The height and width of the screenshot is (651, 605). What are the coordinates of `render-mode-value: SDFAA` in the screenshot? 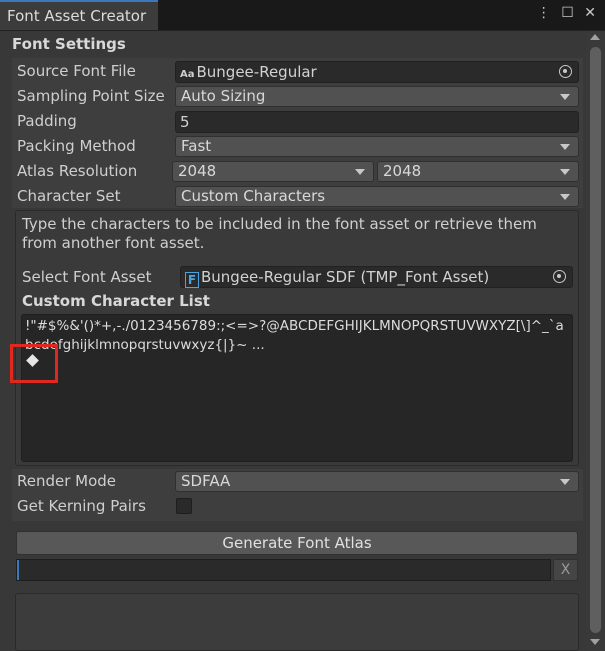 It's located at (206, 481).